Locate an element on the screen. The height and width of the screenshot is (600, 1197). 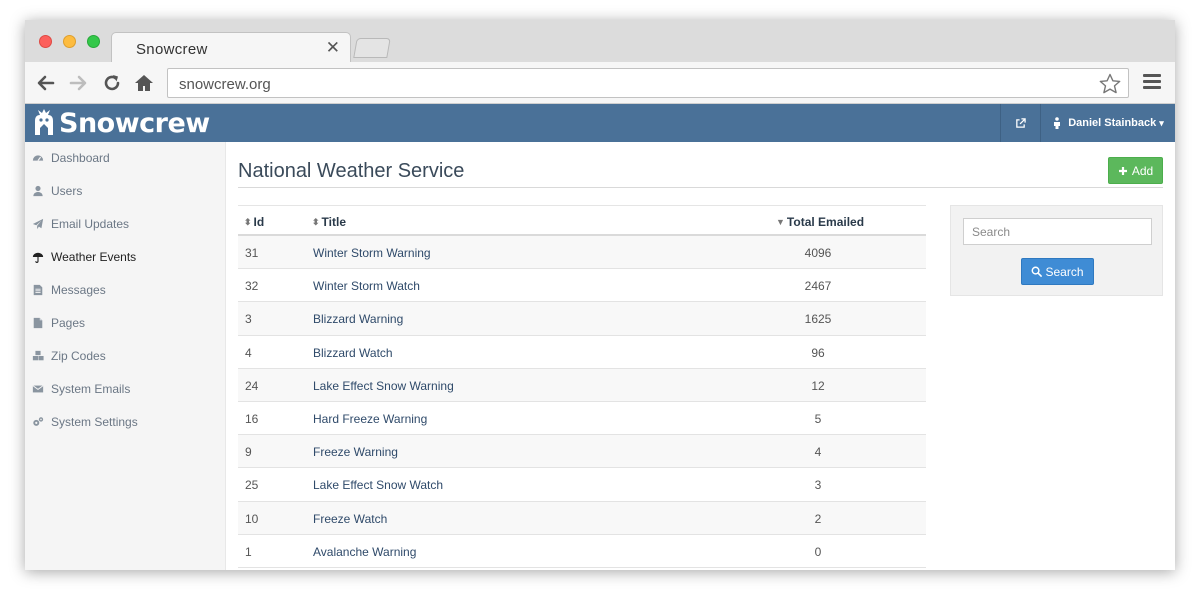
back-icon is located at coordinates (46, 83).